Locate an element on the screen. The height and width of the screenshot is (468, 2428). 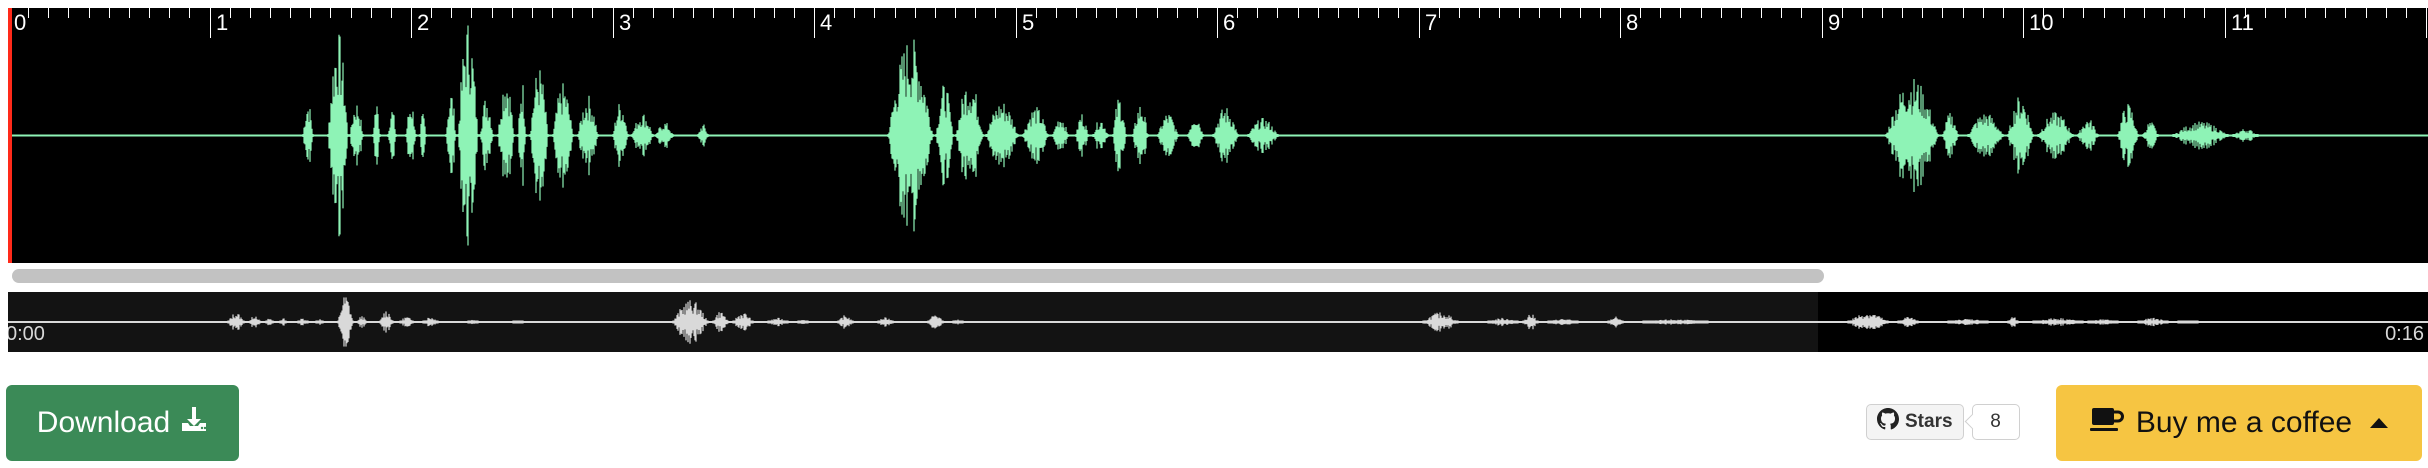
waveform-scrollbar is located at coordinates (1218, 275).